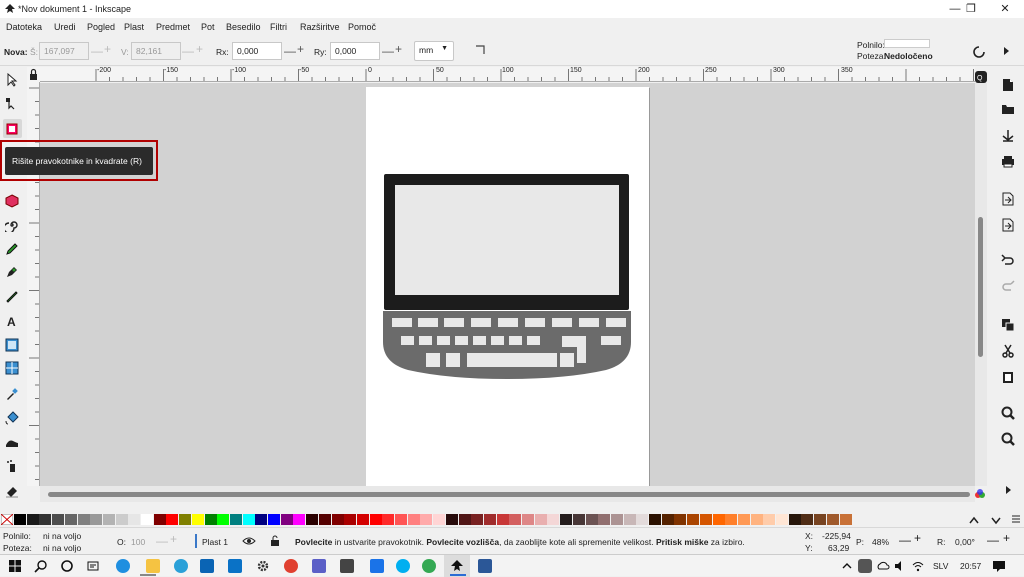  I want to click on export-icon, so click(1008, 225).